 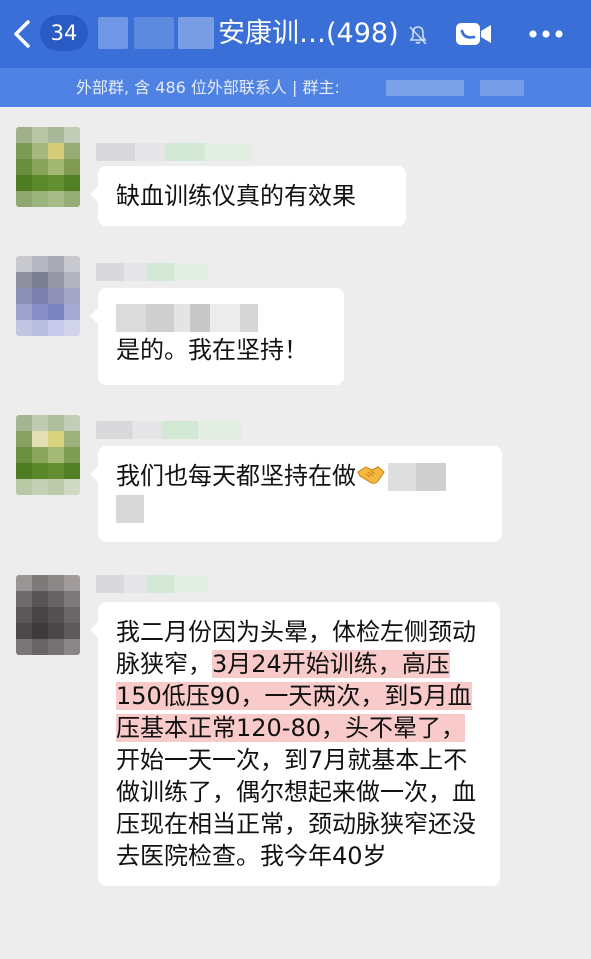 What do you see at coordinates (418, 35) in the screenshot?
I see `mute-bell-icon` at bounding box center [418, 35].